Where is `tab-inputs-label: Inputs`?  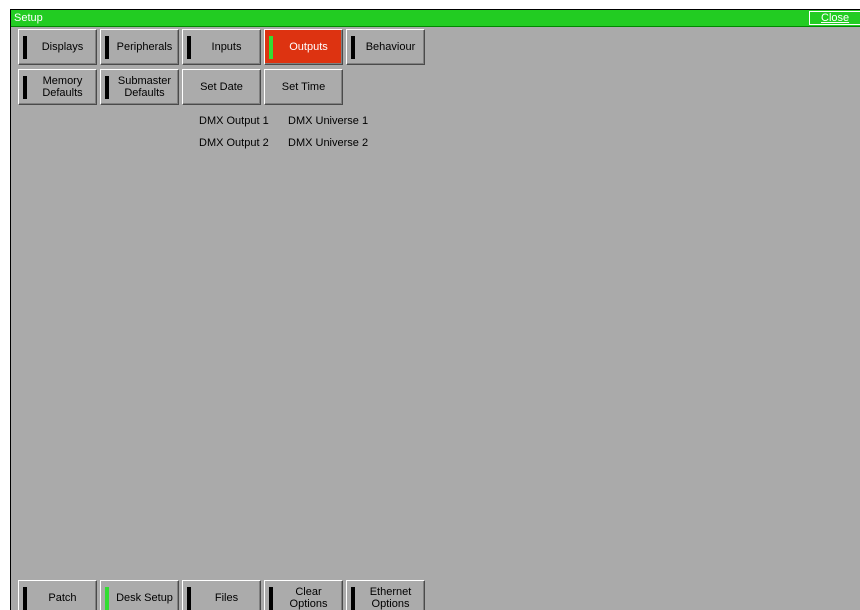 tab-inputs-label: Inputs is located at coordinates (226, 47).